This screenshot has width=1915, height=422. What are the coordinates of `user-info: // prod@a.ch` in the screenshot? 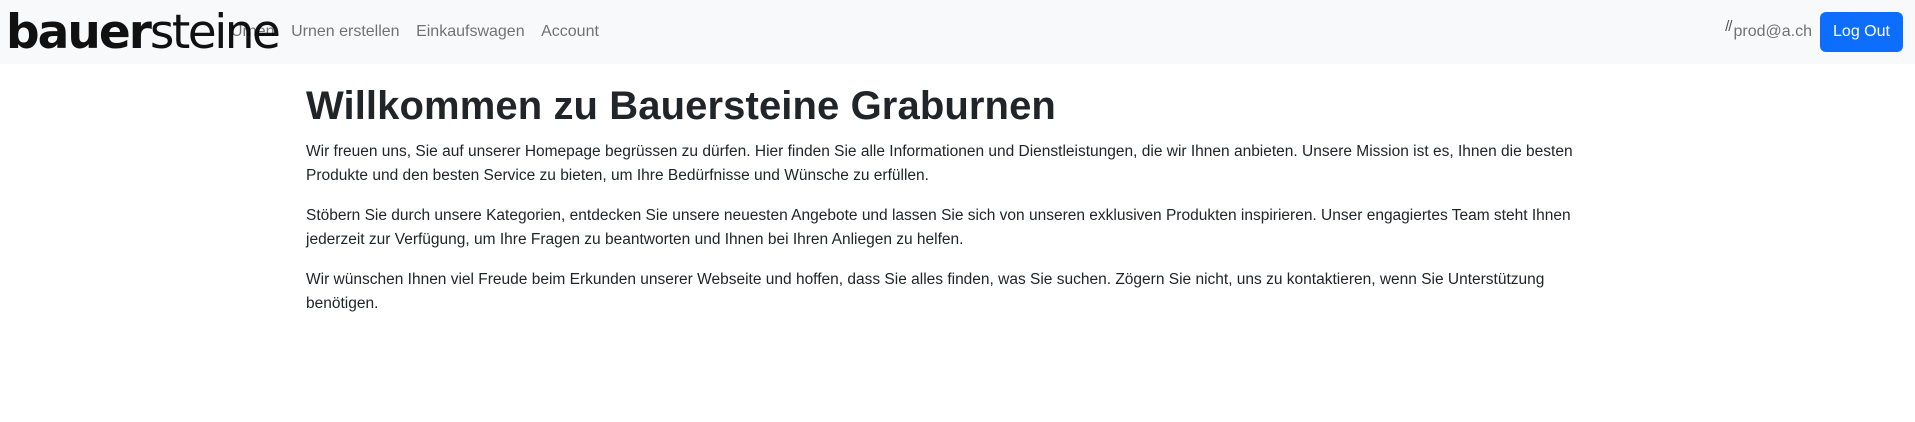 It's located at (1768, 29).